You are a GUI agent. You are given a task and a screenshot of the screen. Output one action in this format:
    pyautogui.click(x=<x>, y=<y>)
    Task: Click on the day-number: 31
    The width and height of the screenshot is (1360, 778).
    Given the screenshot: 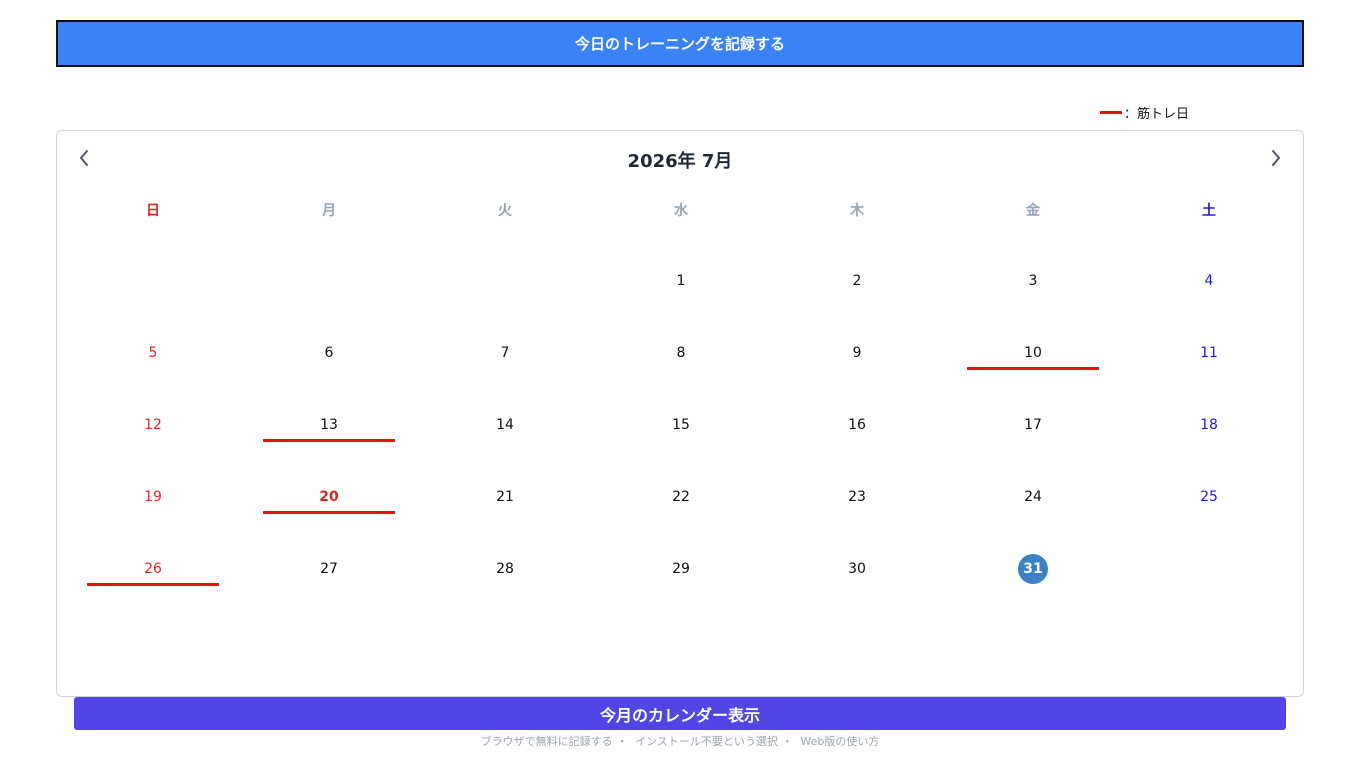 What is the action you would take?
    pyautogui.click(x=1033, y=569)
    